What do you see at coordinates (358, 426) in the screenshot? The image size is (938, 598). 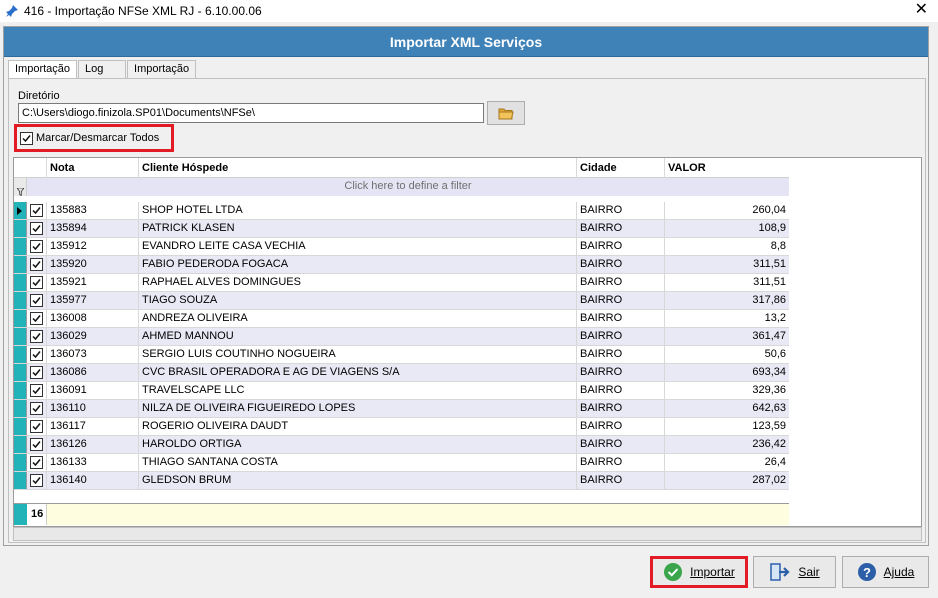 I see `cell-cliente: ROGERIO OLIVEIRA DAUDT` at bounding box center [358, 426].